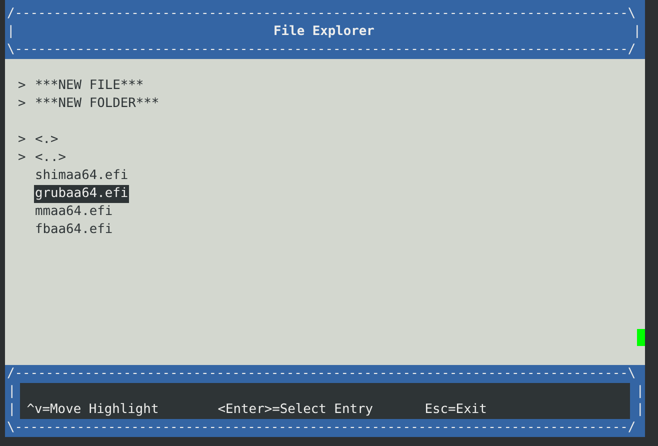 This screenshot has width=658, height=446. What do you see at coordinates (324, 32) in the screenshot?
I see `window-title: File Explorer` at bounding box center [324, 32].